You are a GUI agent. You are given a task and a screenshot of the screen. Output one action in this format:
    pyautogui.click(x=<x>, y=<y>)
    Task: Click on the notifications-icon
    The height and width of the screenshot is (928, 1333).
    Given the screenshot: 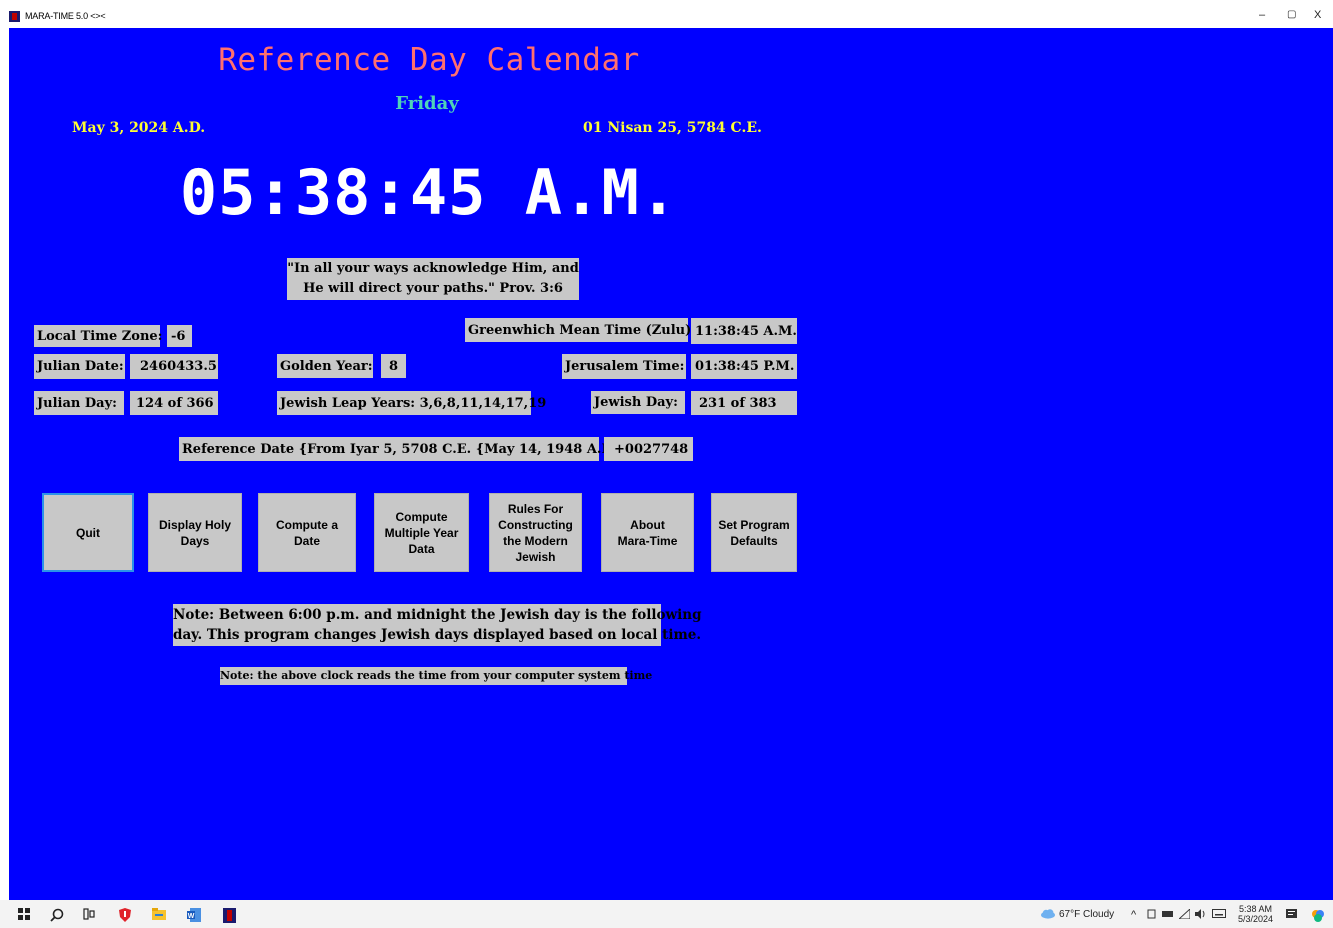 What is the action you would take?
    pyautogui.click(x=1292, y=916)
    